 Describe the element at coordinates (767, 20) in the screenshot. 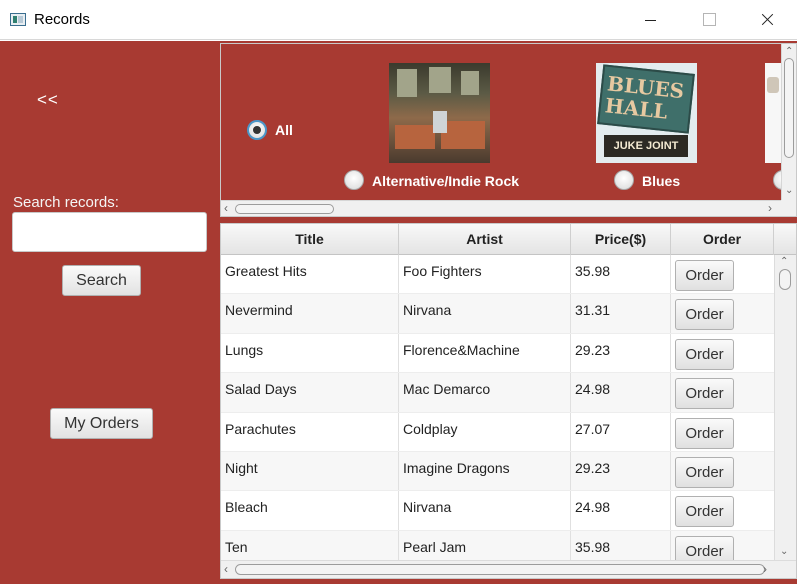

I see `close-icon` at that location.